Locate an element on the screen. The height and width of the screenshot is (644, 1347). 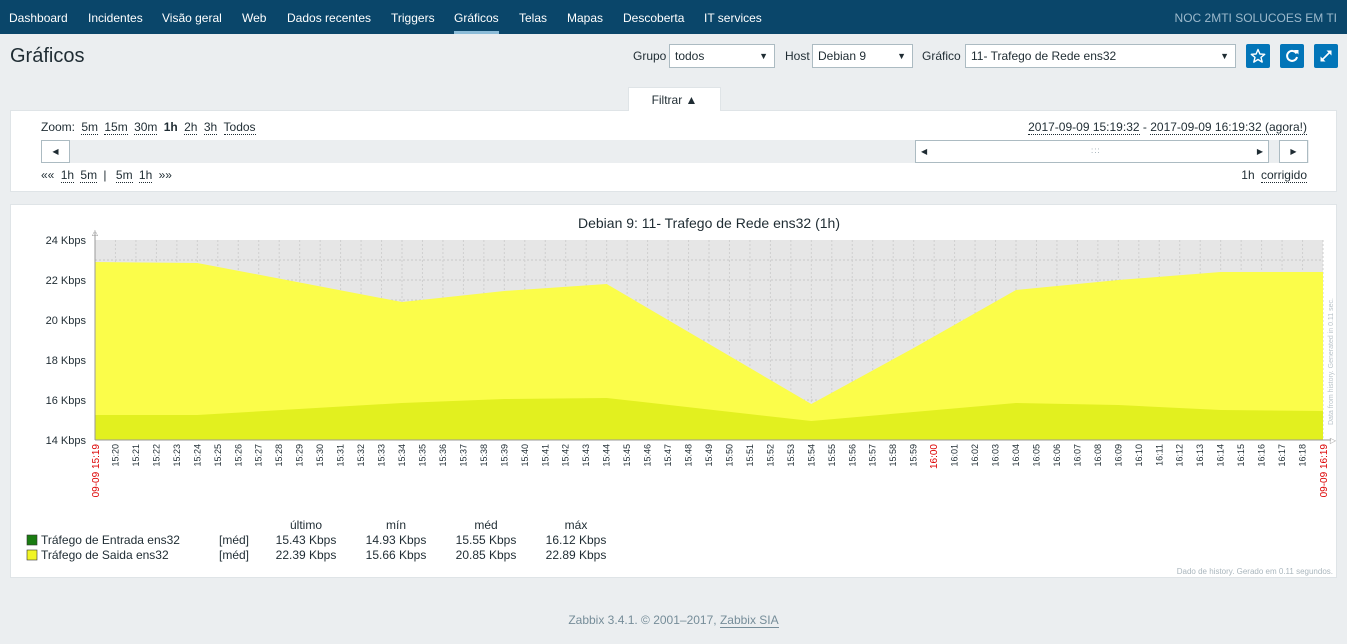
refresh-button is located at coordinates (1292, 56).